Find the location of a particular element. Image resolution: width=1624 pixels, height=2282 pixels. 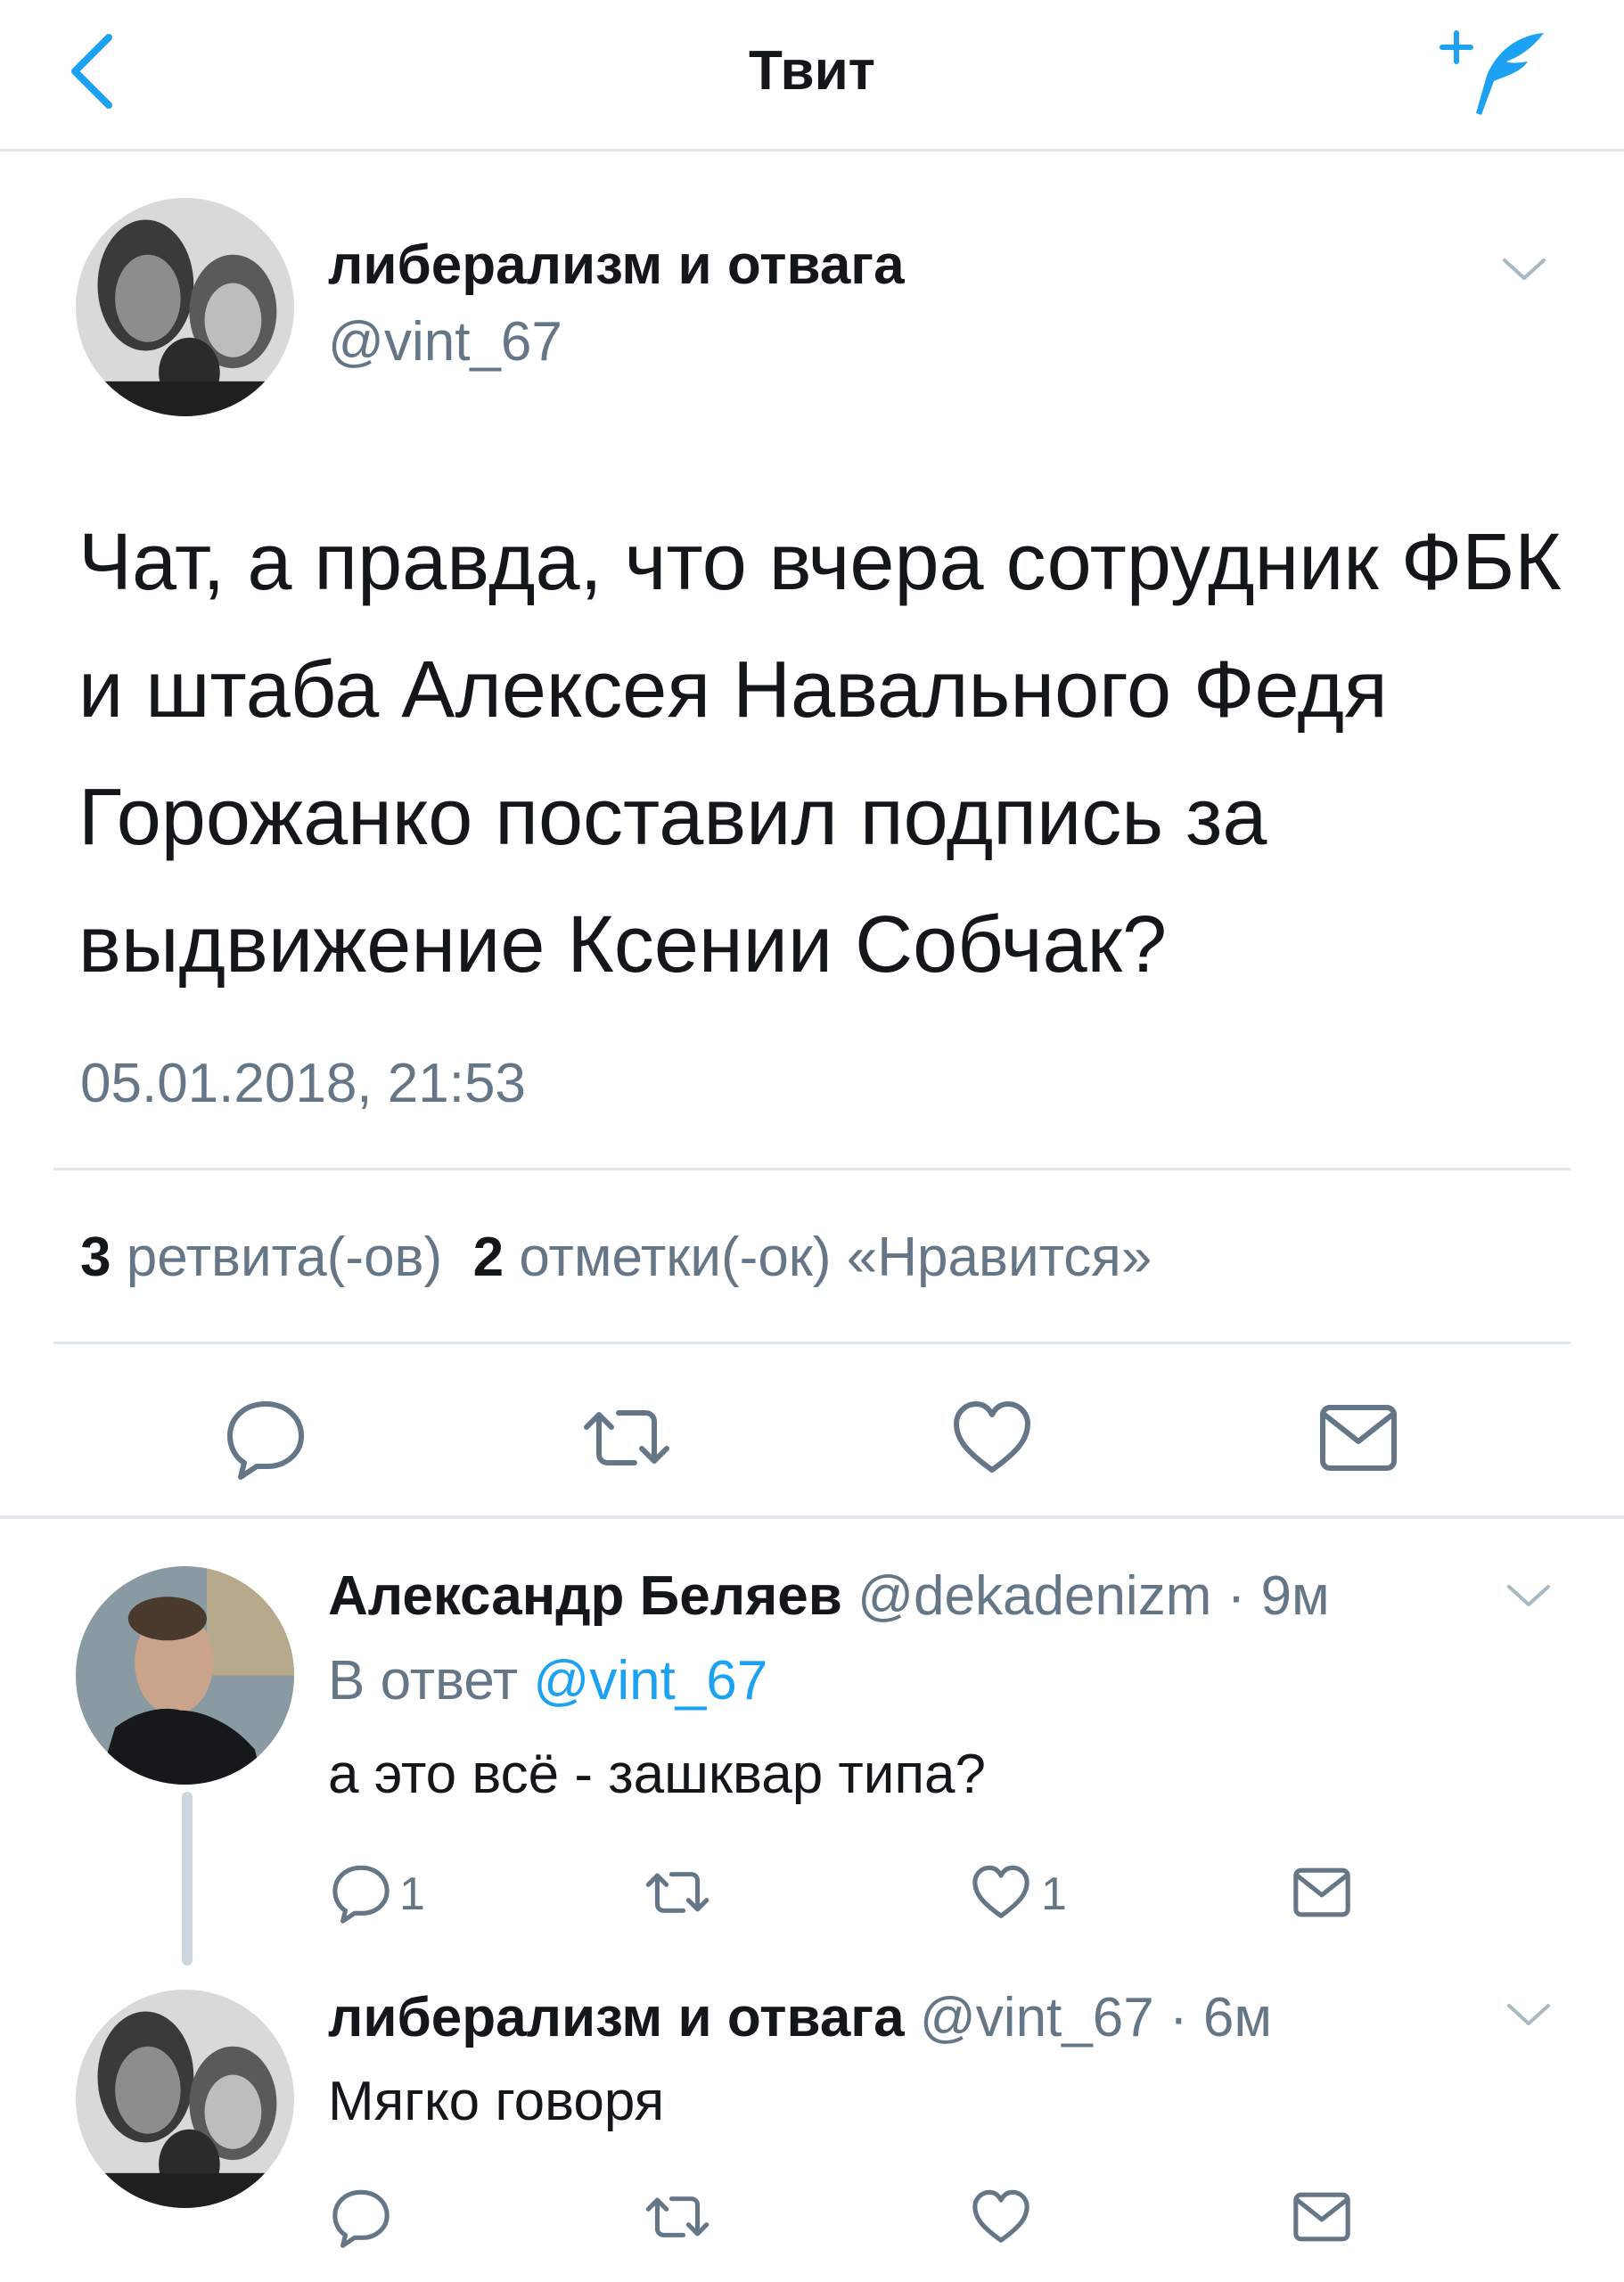

like-button is located at coordinates (992, 1438).